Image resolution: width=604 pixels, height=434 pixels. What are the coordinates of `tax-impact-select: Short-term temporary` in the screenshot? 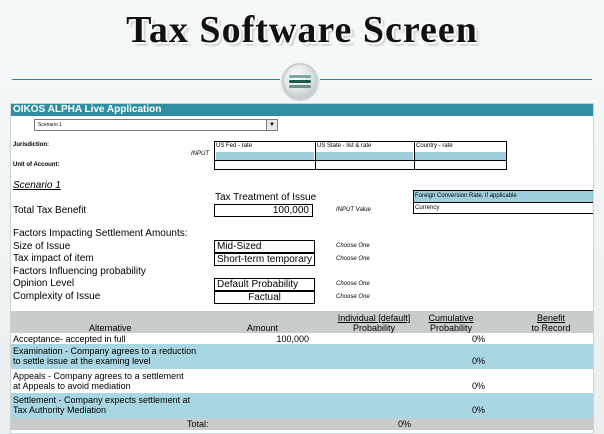 It's located at (264, 259).